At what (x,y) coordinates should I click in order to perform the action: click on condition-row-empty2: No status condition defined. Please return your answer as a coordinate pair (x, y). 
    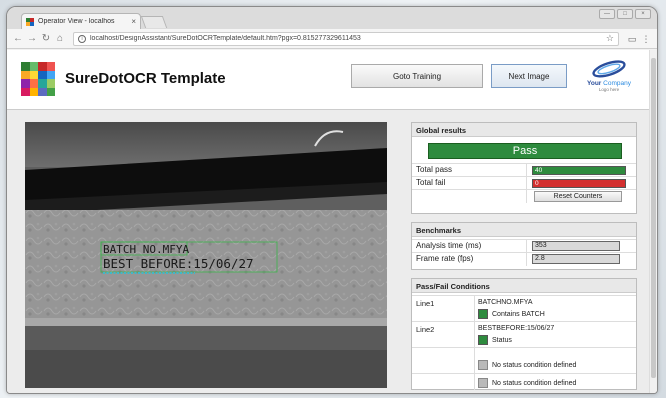
    Looking at the image, I should click on (524, 381).